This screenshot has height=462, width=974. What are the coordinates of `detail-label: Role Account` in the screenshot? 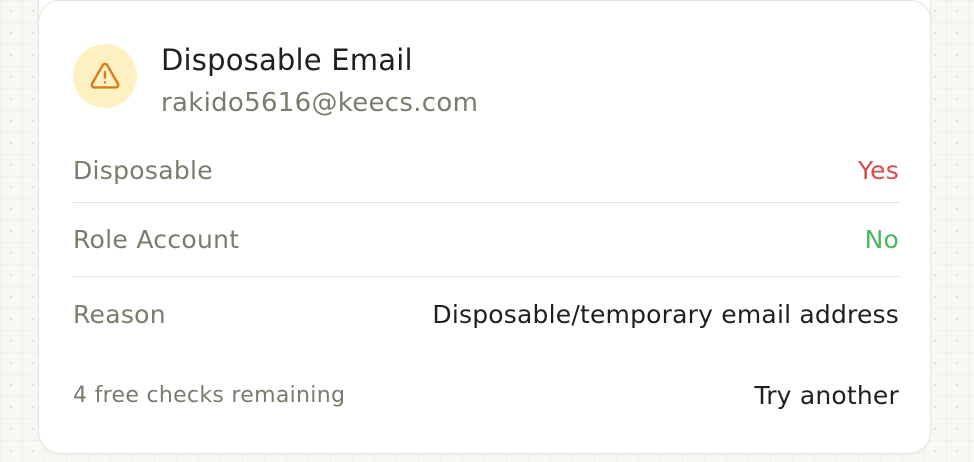 It's located at (156, 239).